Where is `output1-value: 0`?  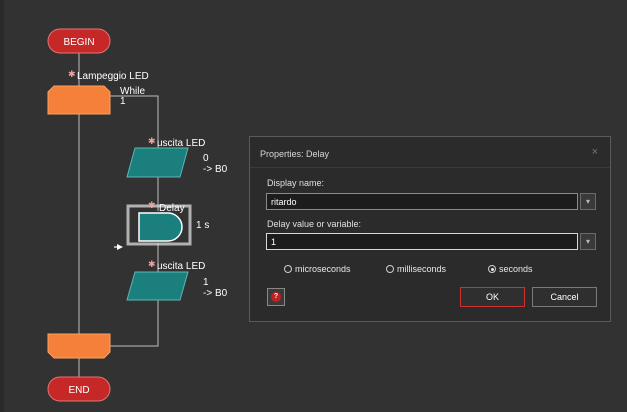 output1-value: 0 is located at coordinates (206, 158).